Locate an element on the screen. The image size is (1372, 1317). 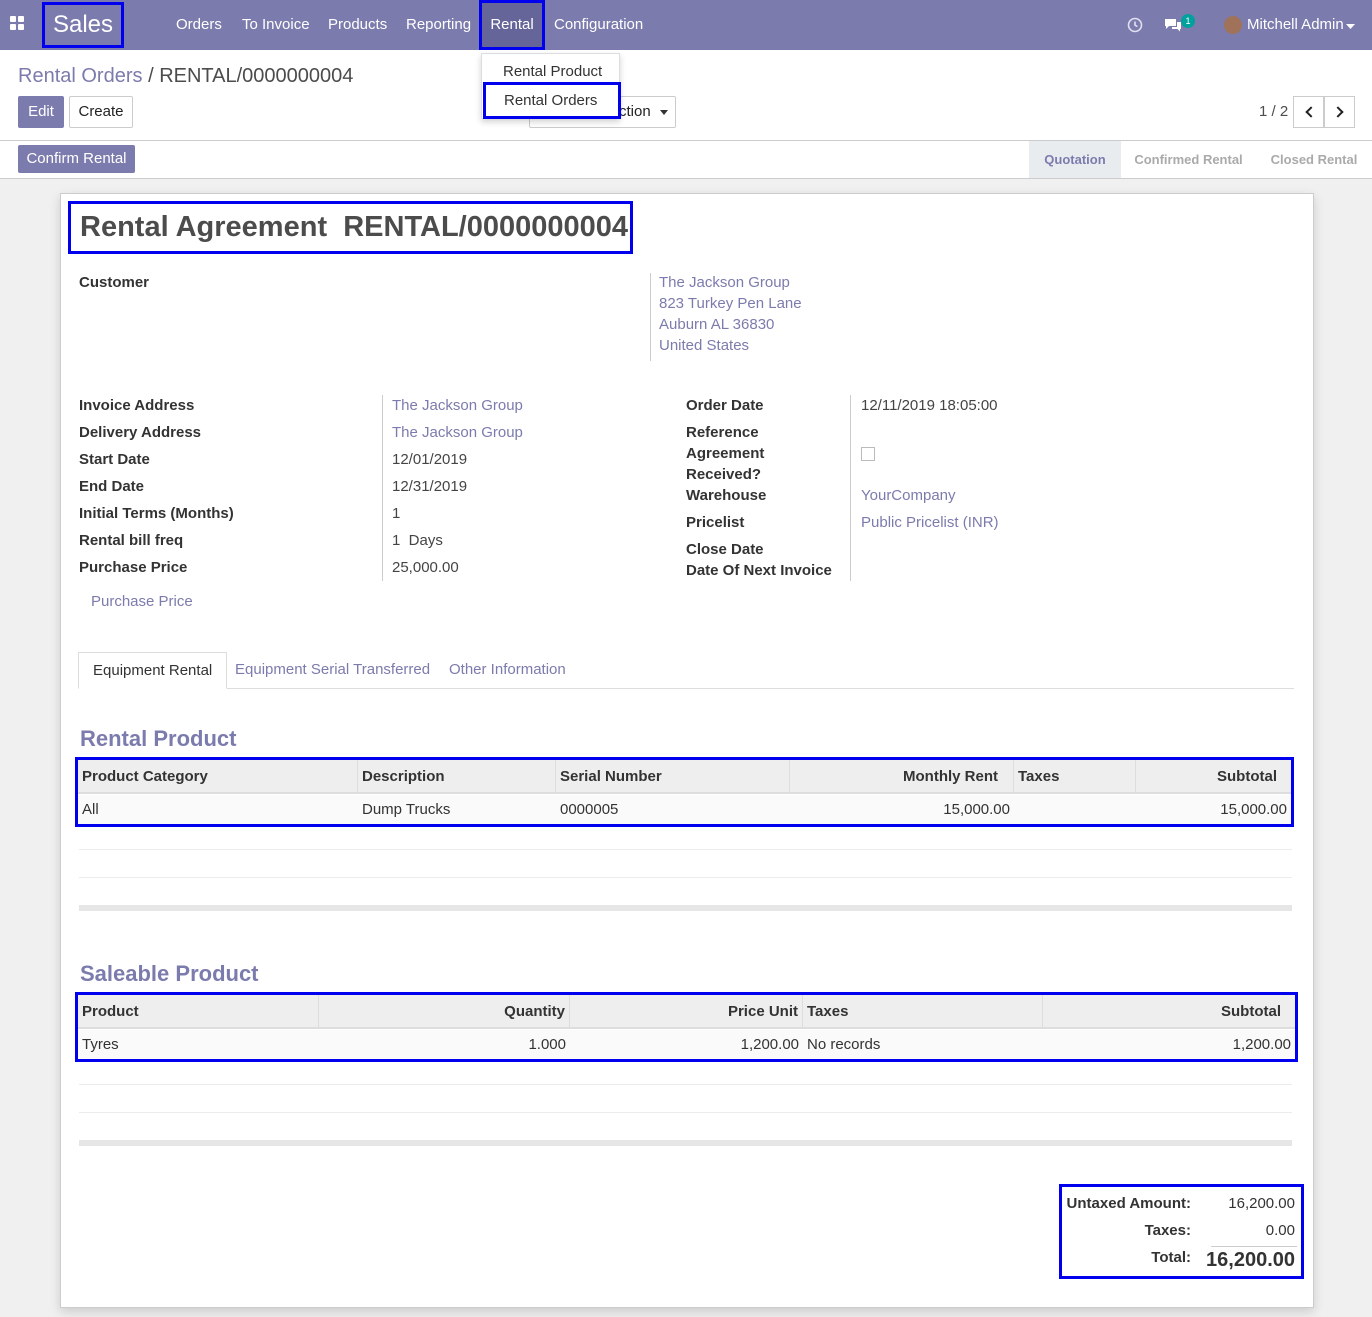
rental-dropdown-menu: Rental Product Rental Orders is located at coordinates (551, 86).